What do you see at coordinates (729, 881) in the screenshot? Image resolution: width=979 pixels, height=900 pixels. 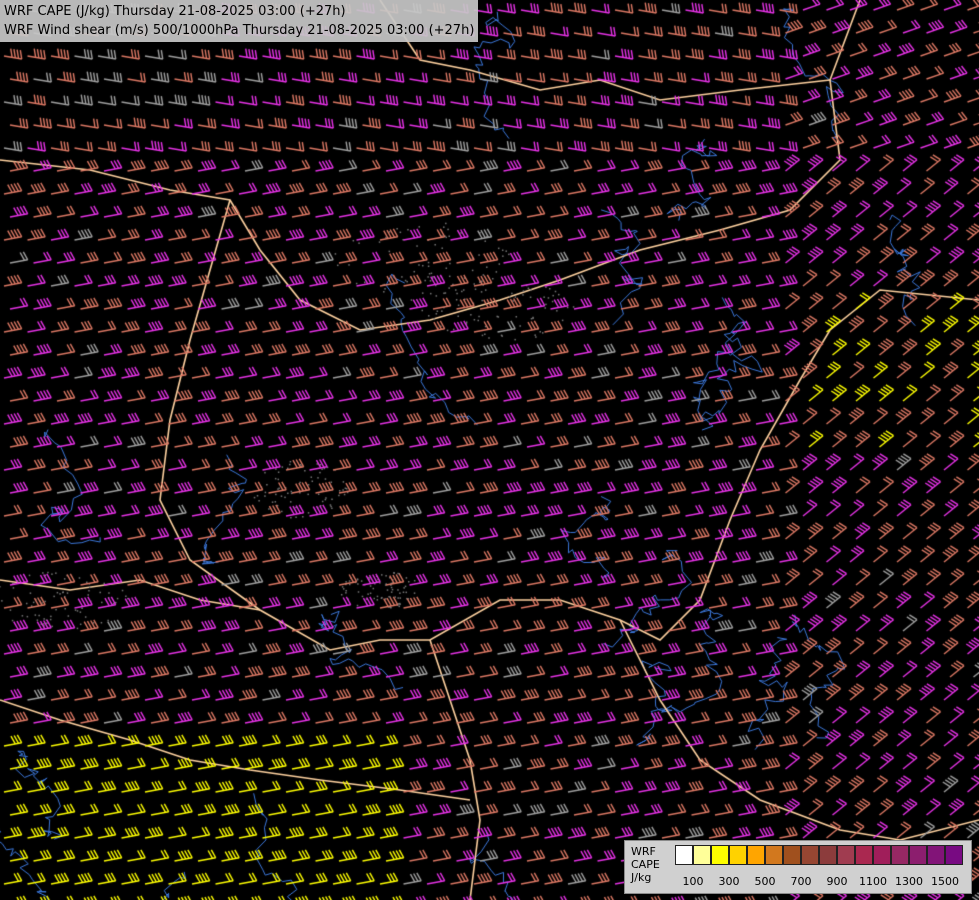 I see `legend-tick-label: 300` at bounding box center [729, 881].